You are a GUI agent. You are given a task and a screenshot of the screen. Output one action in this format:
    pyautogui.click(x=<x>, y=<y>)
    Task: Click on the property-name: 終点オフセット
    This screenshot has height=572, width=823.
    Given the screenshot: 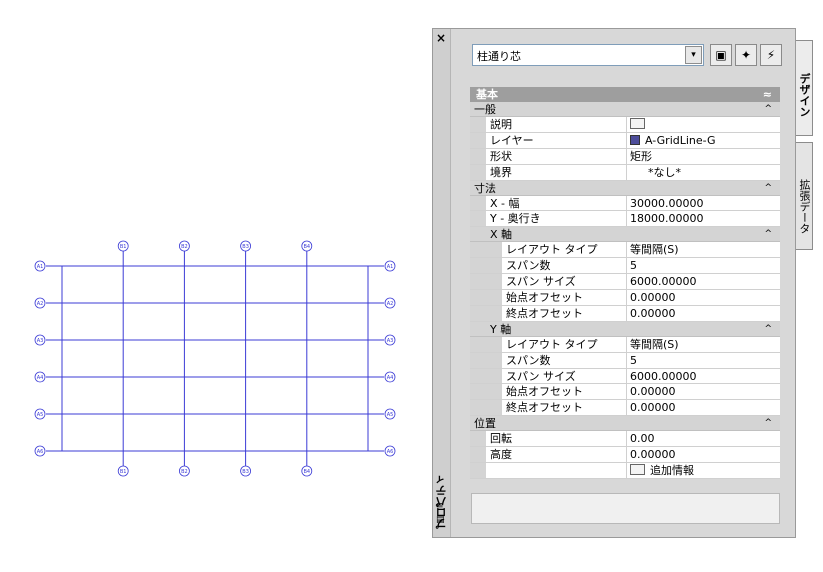 What is the action you would take?
    pyautogui.click(x=564, y=408)
    